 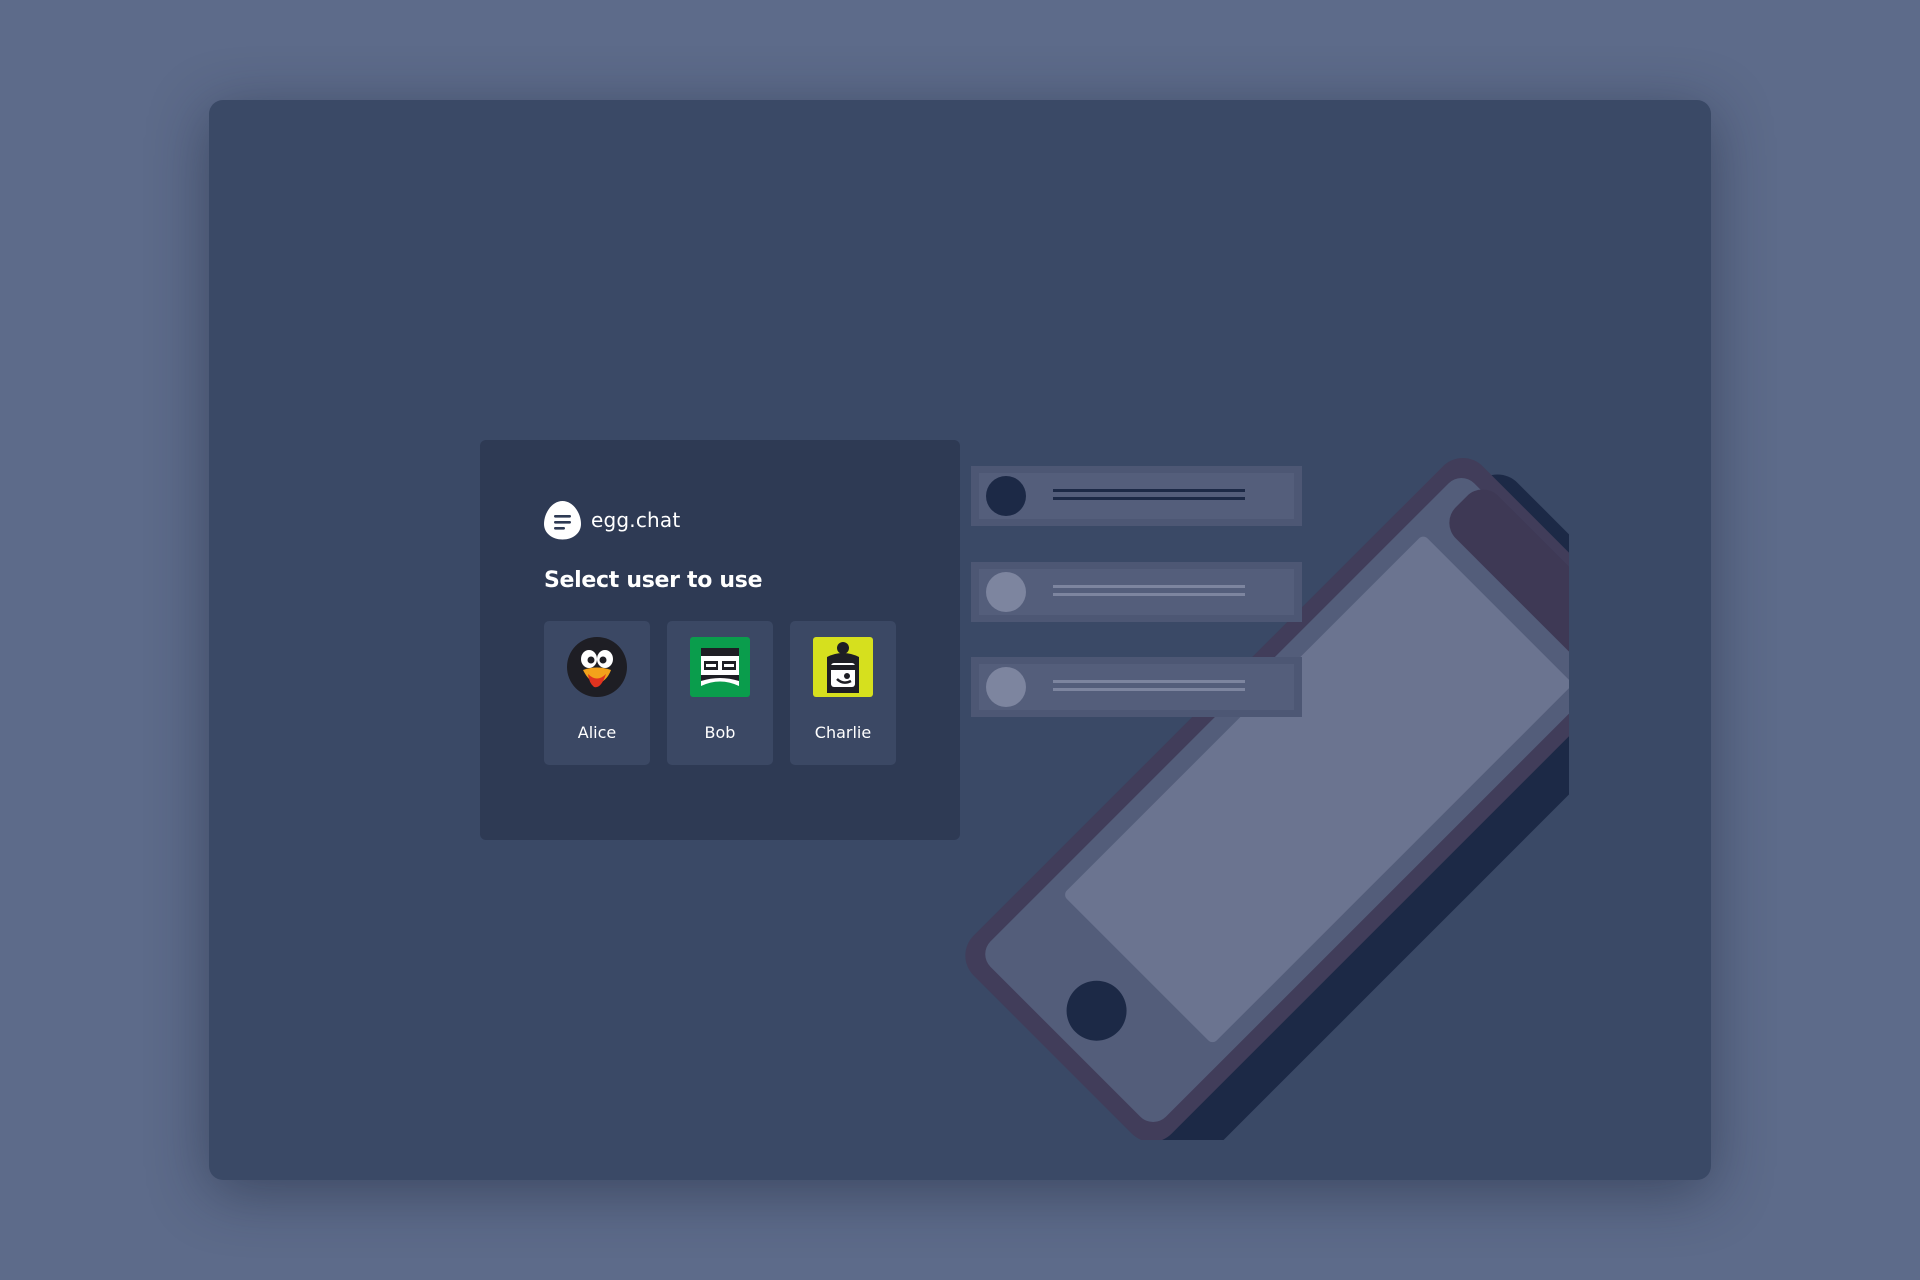 I want to click on egg-logo-icon, so click(x=562, y=520).